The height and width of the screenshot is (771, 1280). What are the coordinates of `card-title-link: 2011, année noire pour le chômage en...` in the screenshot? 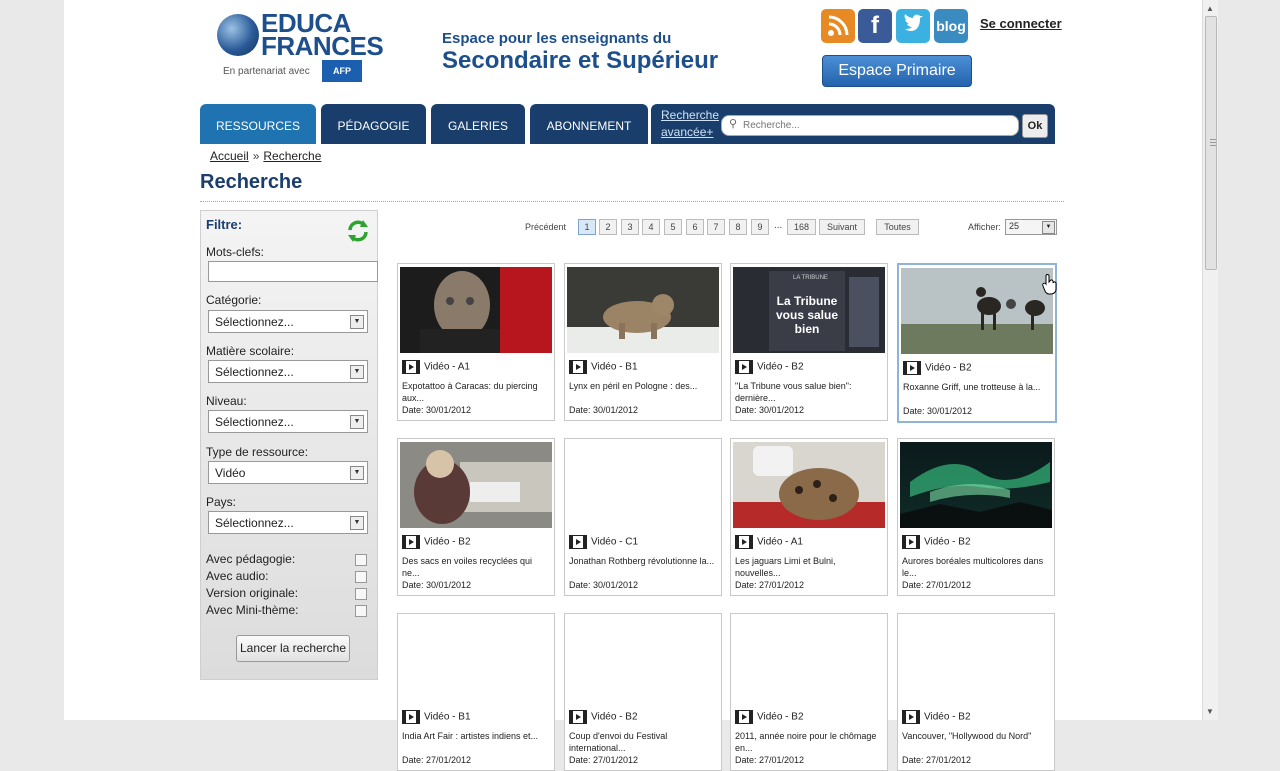 It's located at (809, 742).